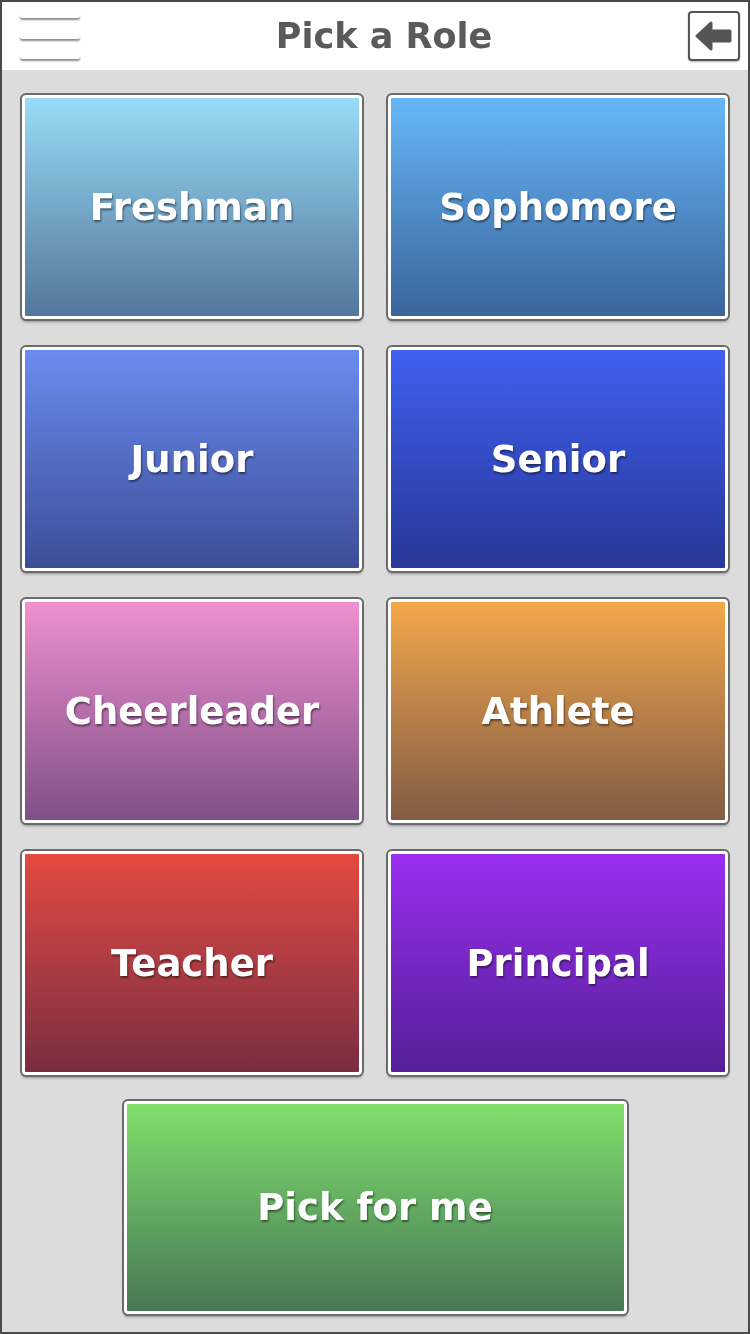 Image resolution: width=750 pixels, height=1334 pixels. What do you see at coordinates (50, 36) in the screenshot?
I see `menu-icon` at bounding box center [50, 36].